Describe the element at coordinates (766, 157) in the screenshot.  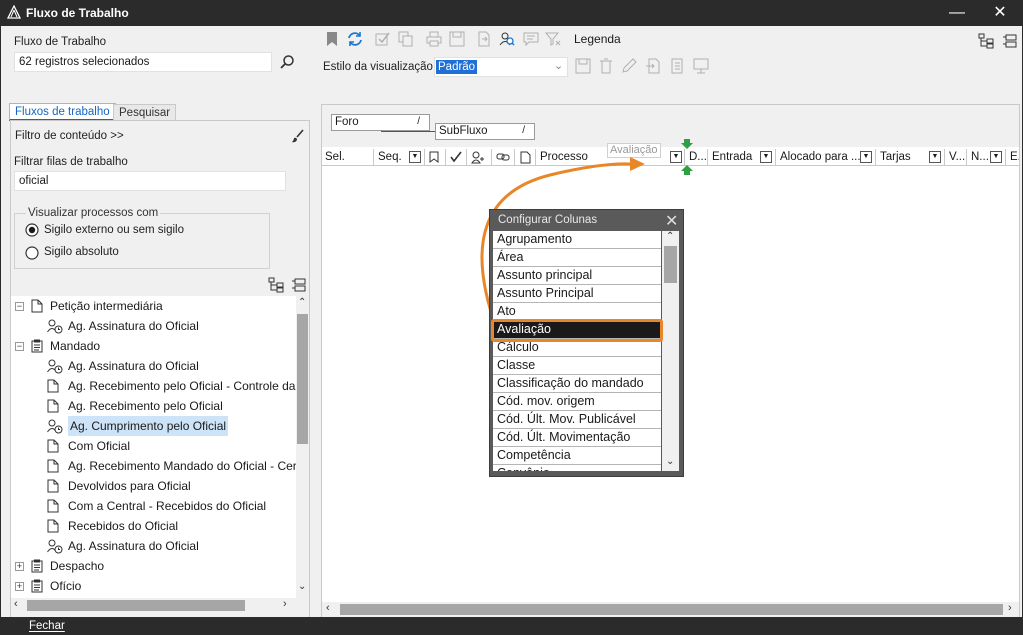
I see `col-entrada-dropdown-icon: ▼` at that location.